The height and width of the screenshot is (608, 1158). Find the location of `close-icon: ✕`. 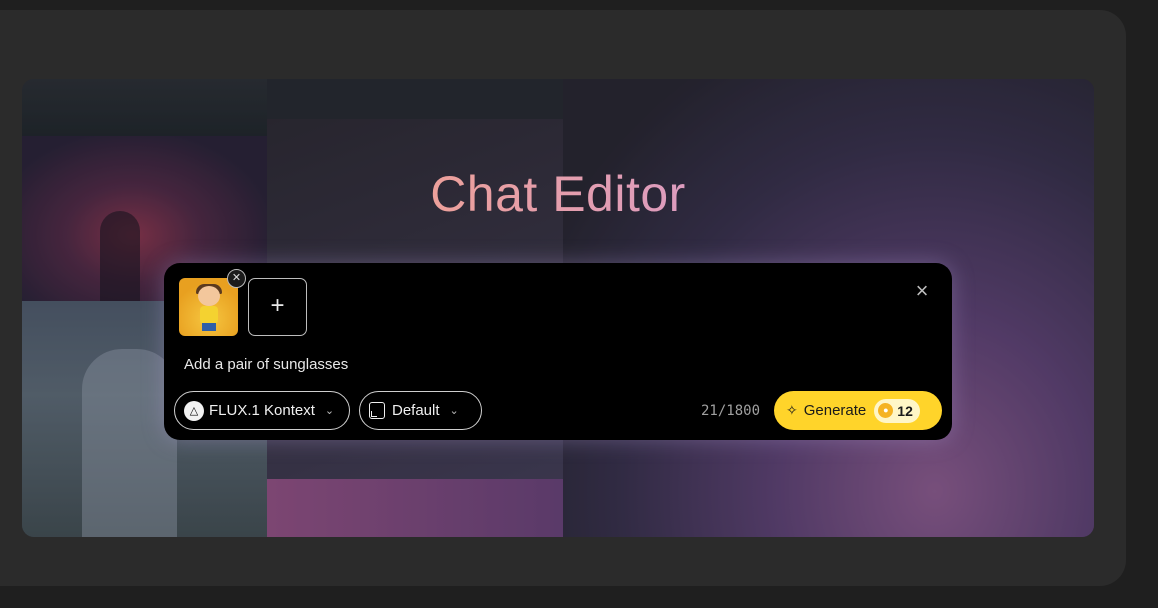

close-icon: ✕ is located at coordinates (236, 278).